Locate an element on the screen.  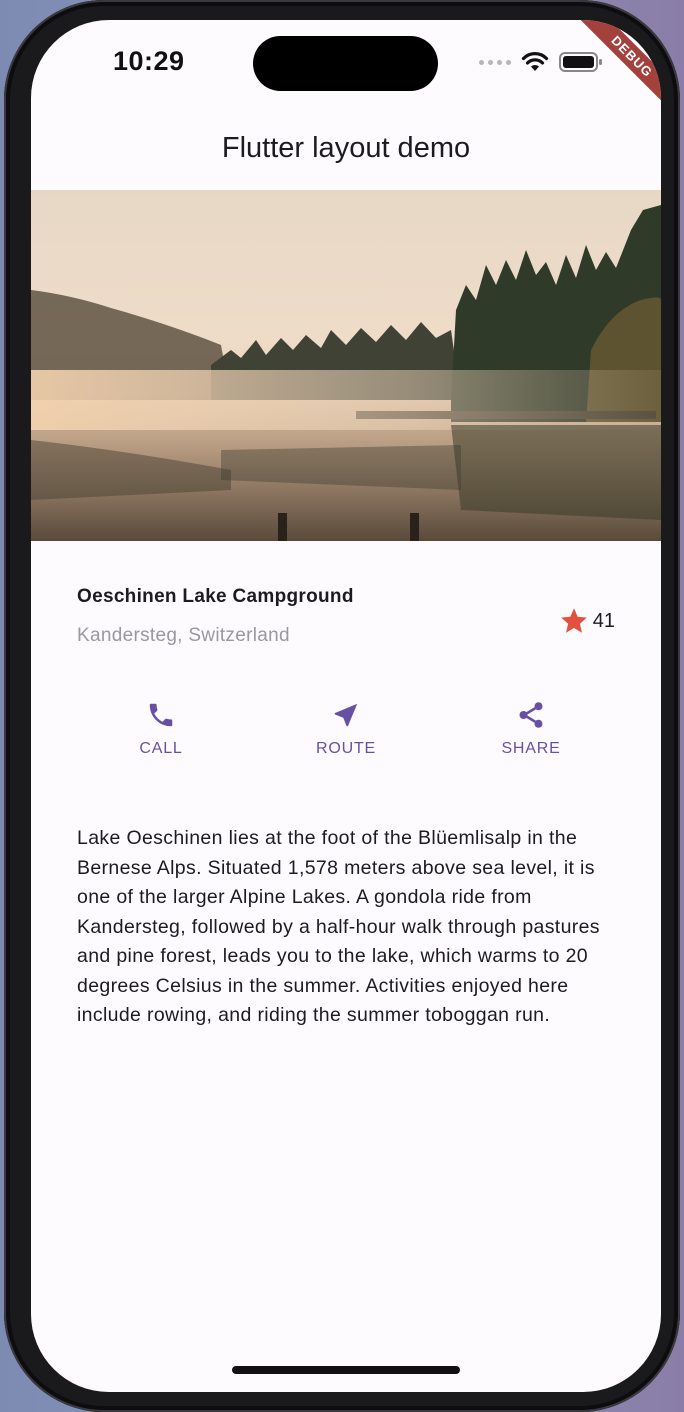
battery-icon is located at coordinates (580, 62).